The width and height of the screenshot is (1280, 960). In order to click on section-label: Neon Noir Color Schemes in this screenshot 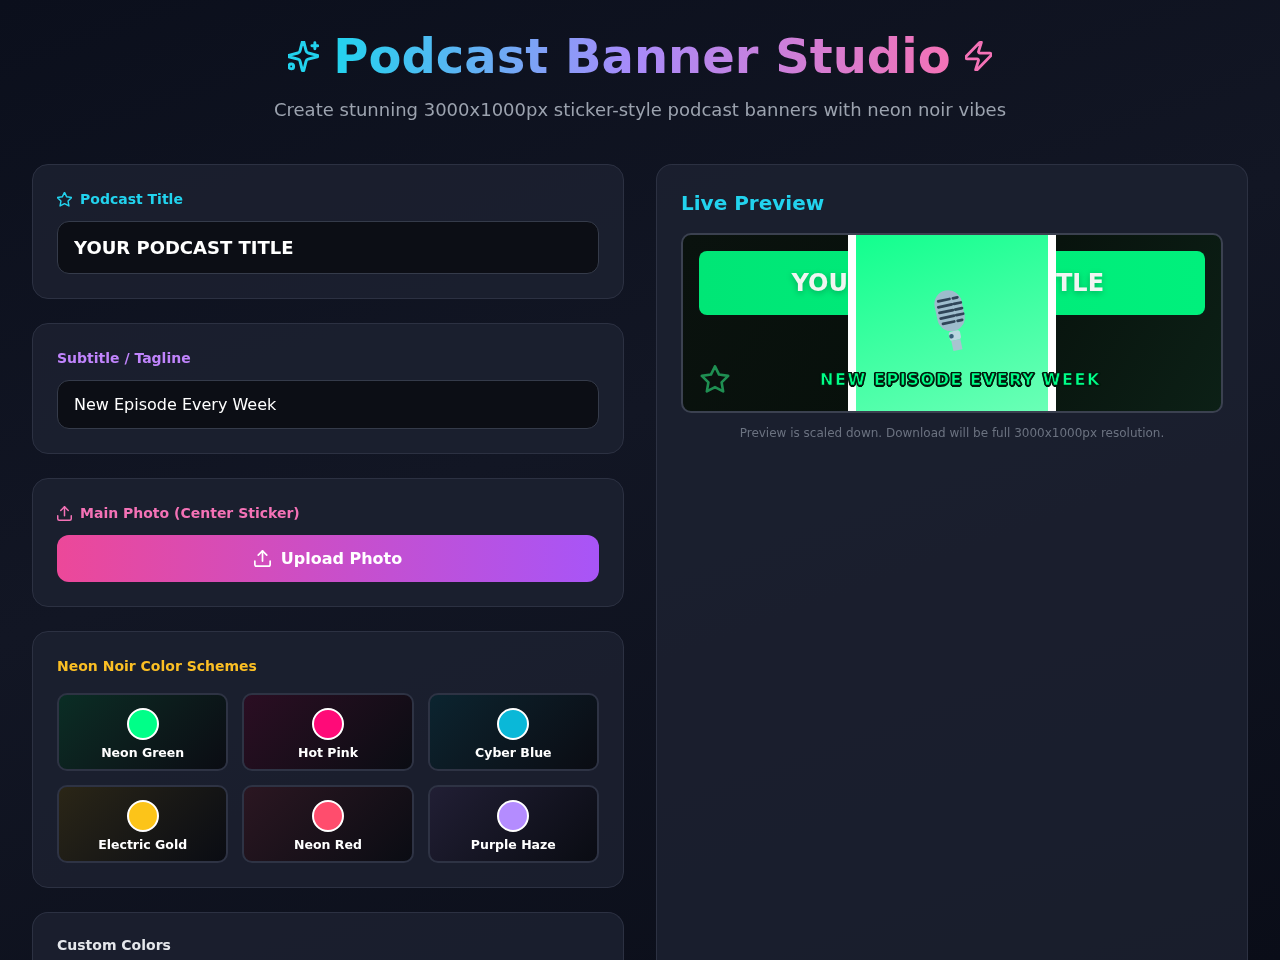, I will do `click(157, 666)`.